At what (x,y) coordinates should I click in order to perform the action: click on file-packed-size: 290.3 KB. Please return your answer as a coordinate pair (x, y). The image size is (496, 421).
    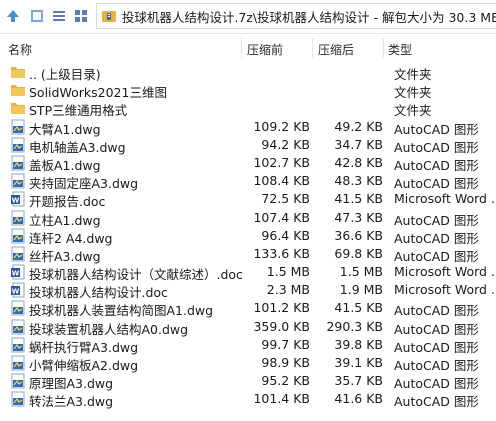
    Looking at the image, I should click on (354, 326).